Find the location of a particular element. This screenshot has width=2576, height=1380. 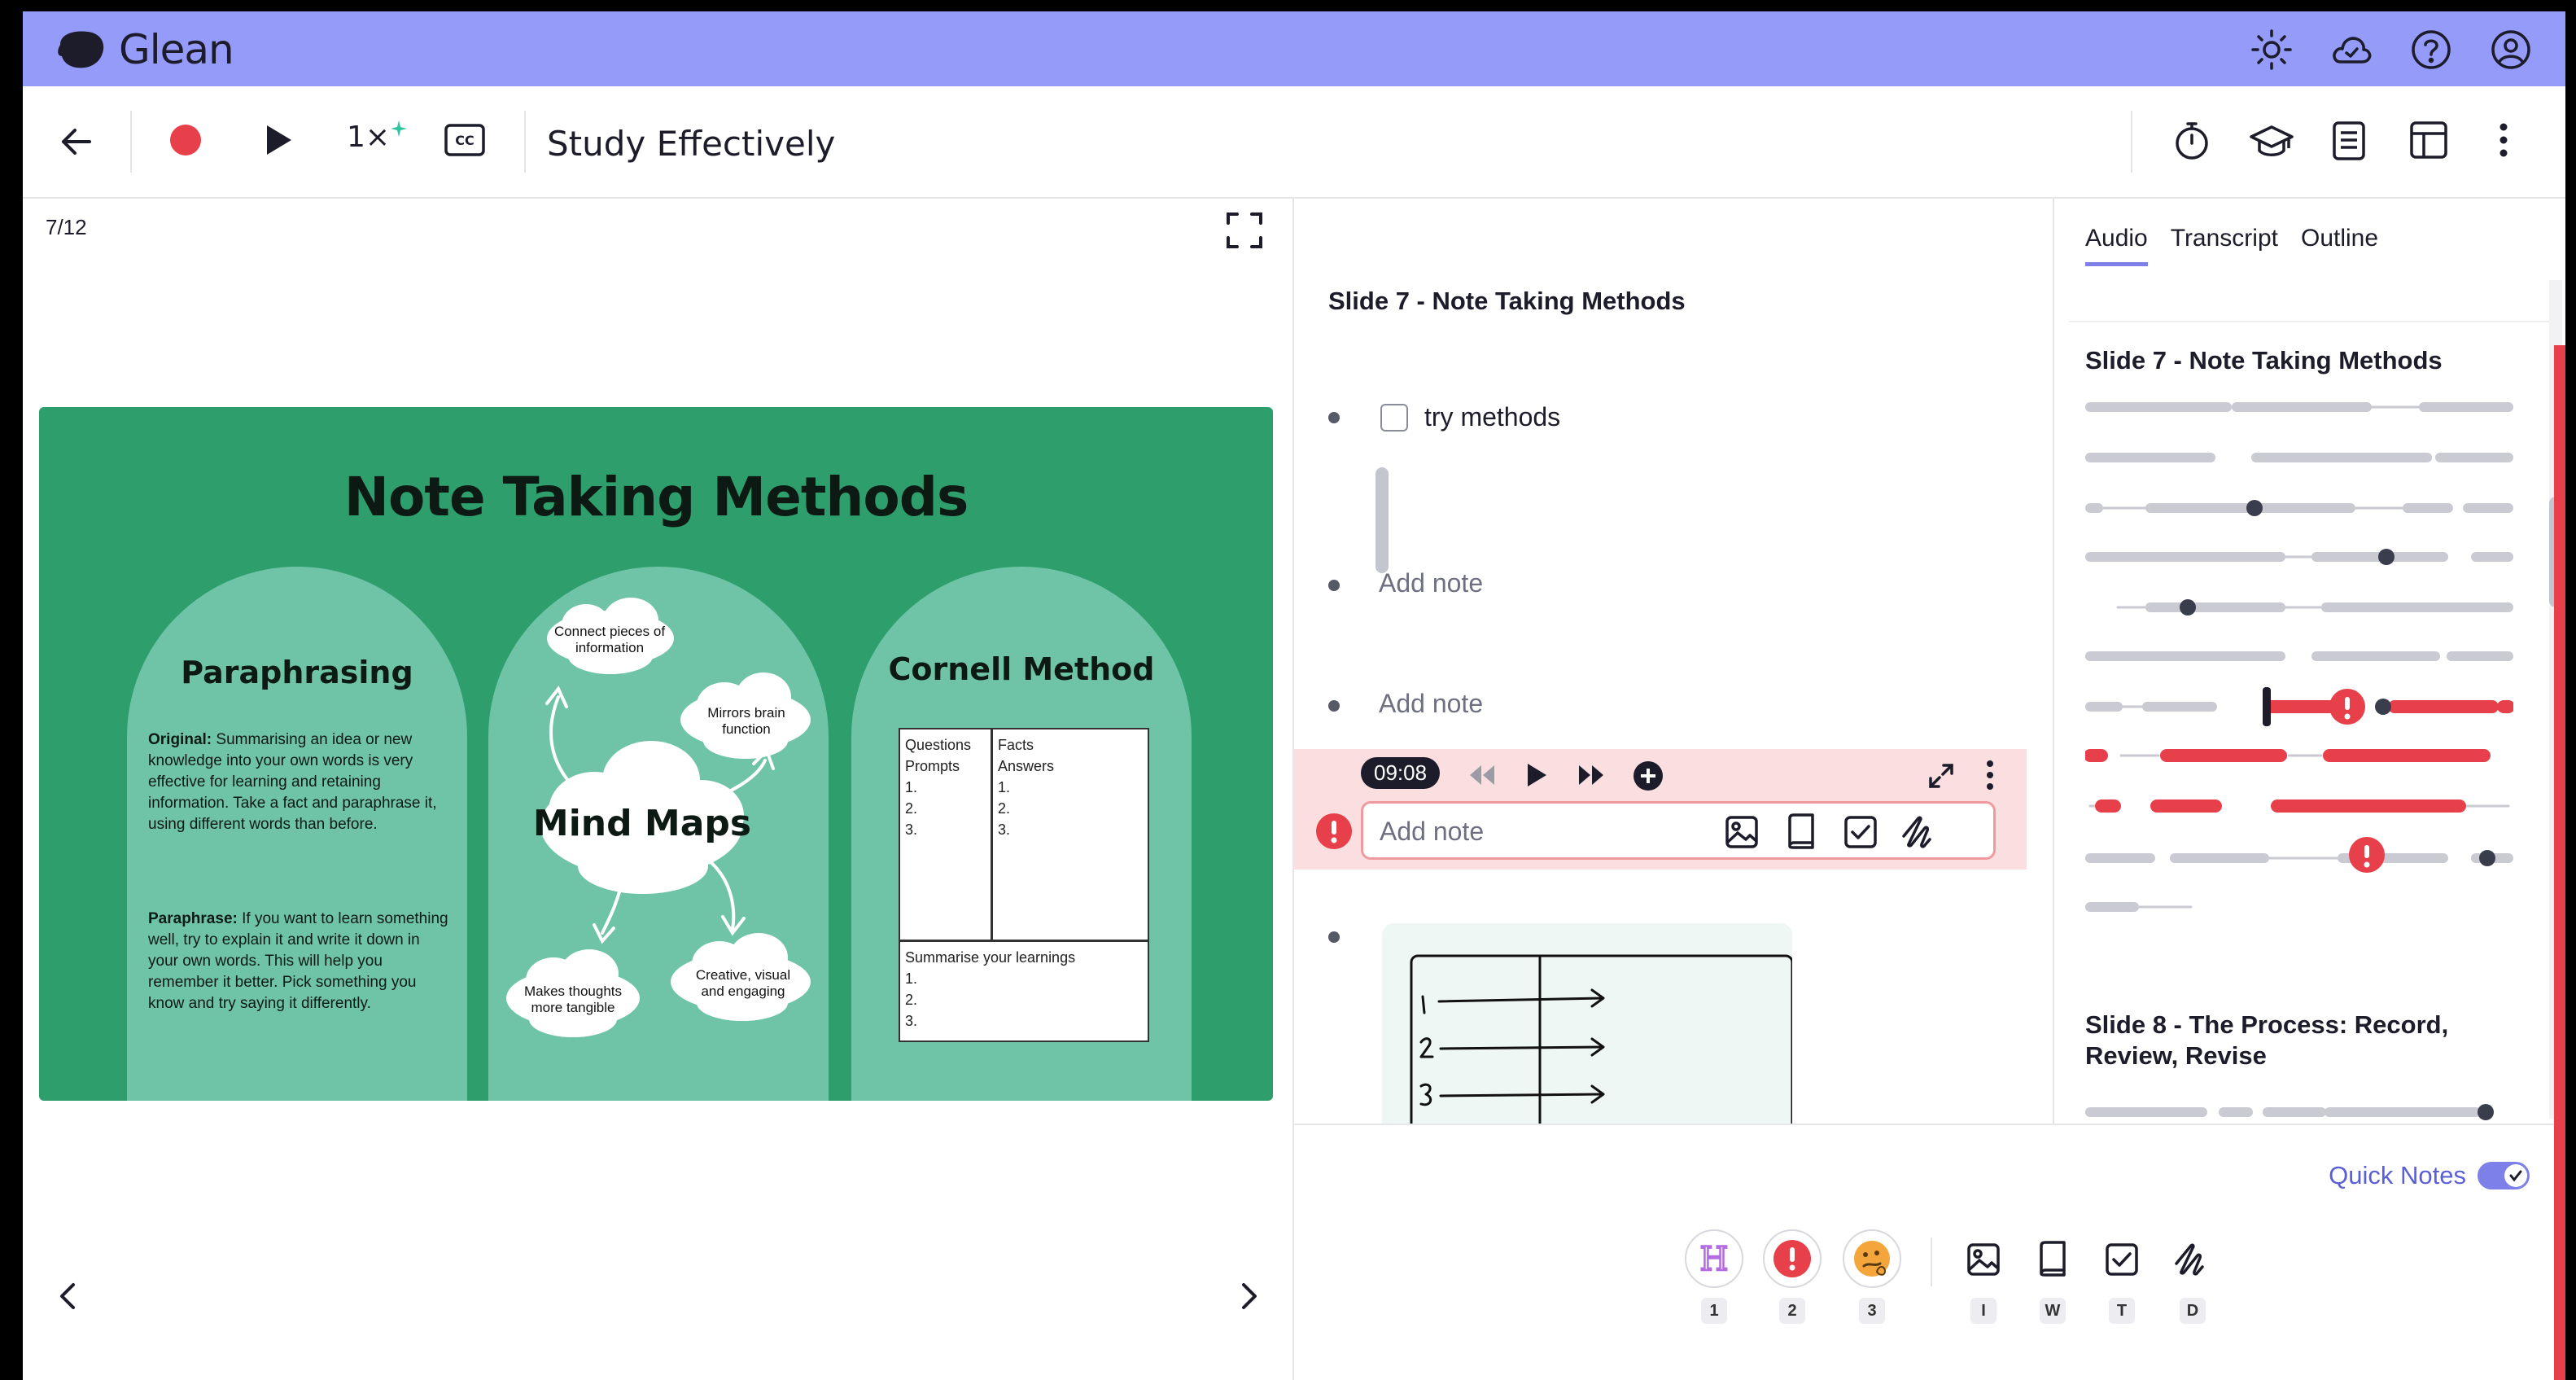

active-note-row: 09:08 is located at coordinates (1660, 809).